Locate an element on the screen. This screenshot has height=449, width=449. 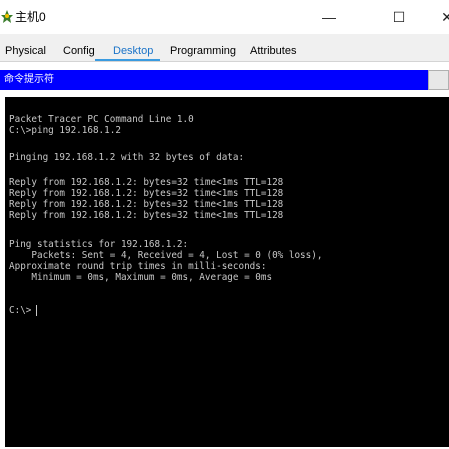
command-prompt-titlebar: 命令提示符 is located at coordinates (214, 80).